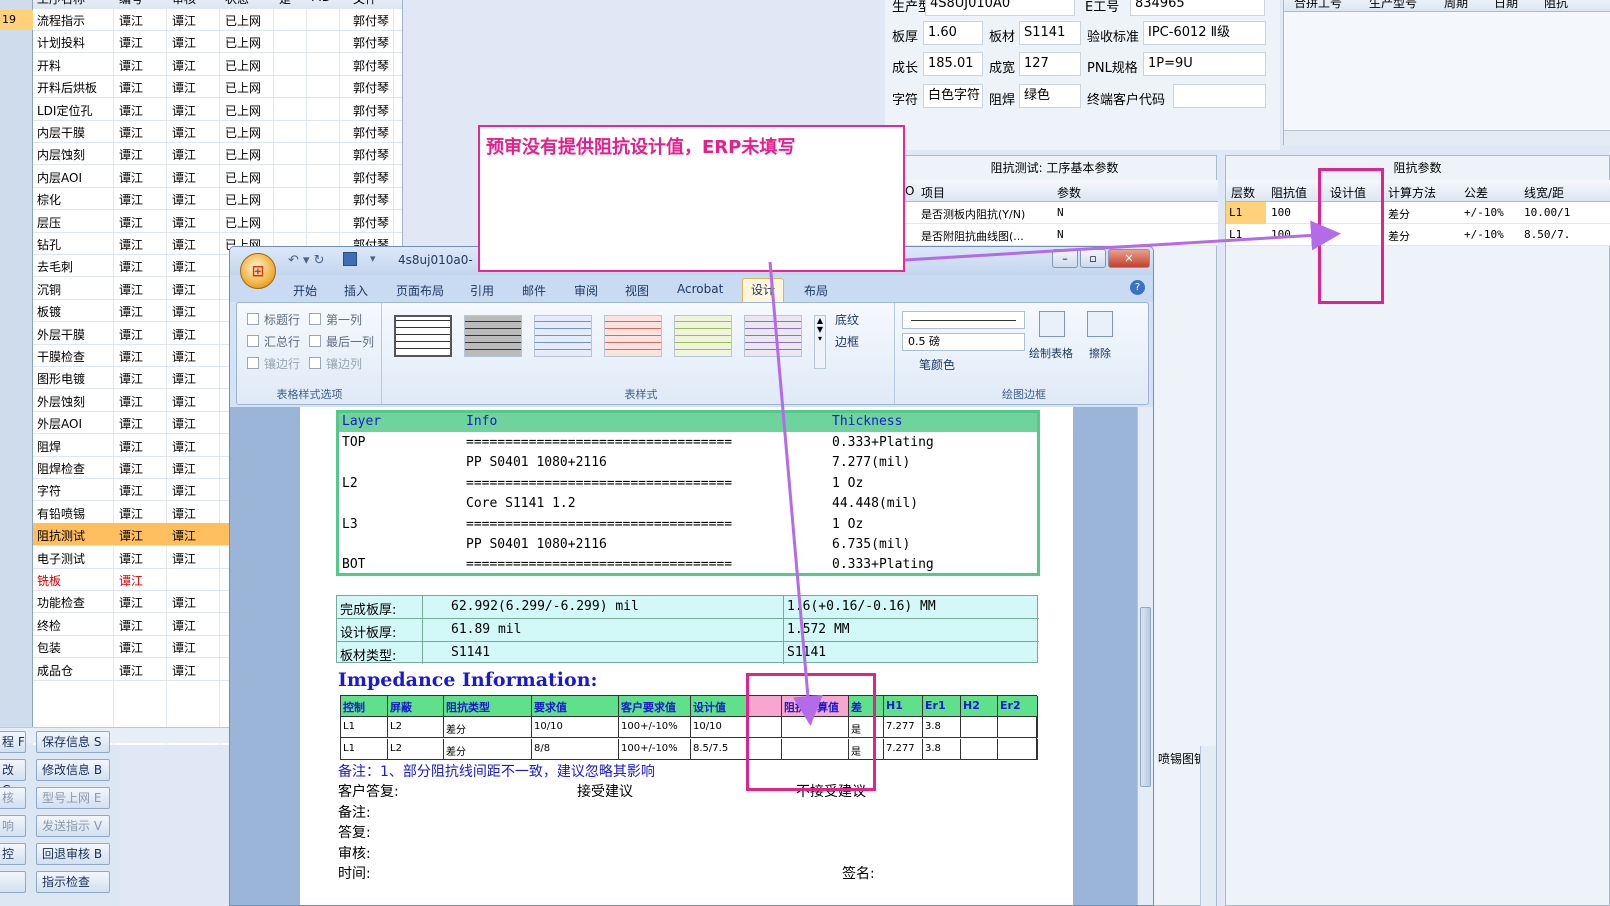 Image resolution: width=1610 pixels, height=906 pixels. Describe the element at coordinates (341, 341) in the screenshot. I see `last-column-checkbox: 最后一列` at that location.